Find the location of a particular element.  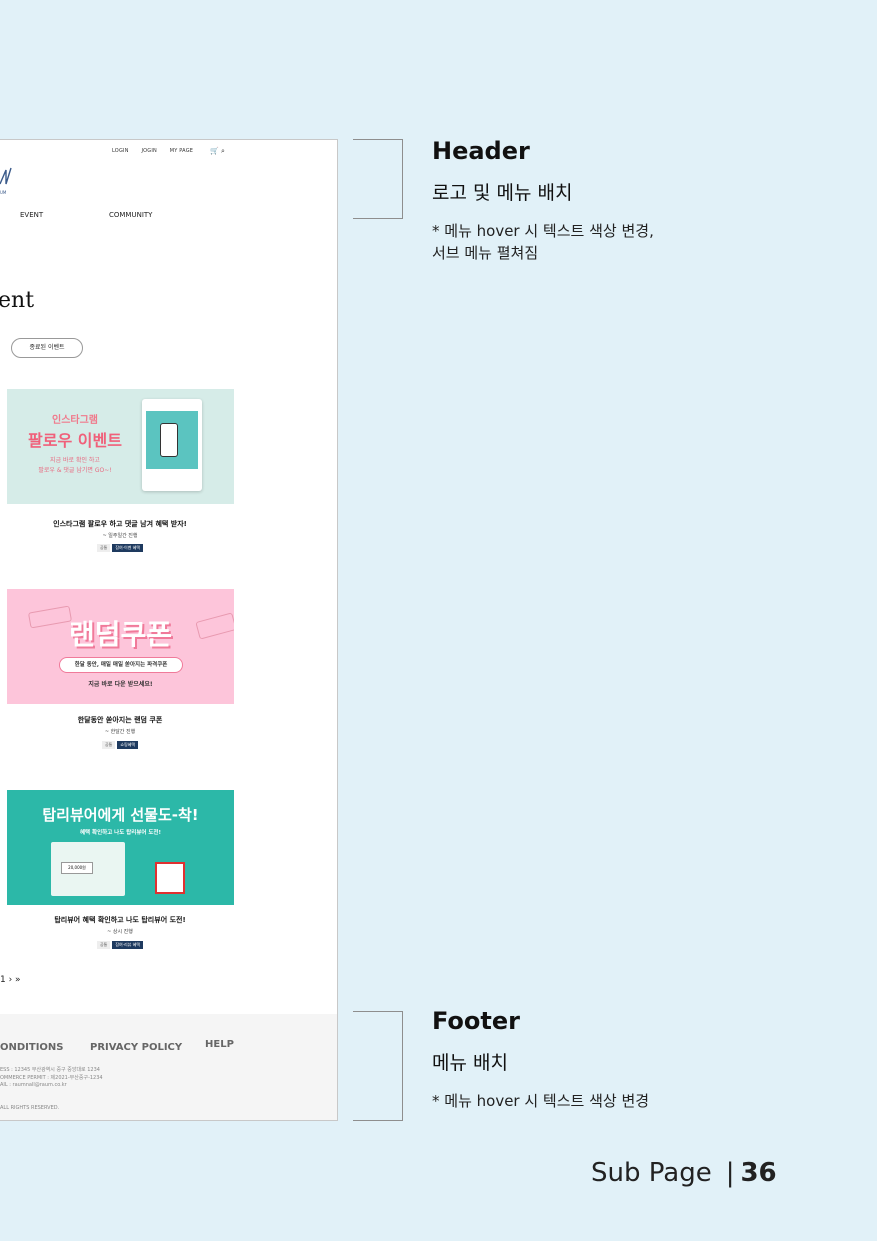

logo-icon is located at coordinates (6, 177).